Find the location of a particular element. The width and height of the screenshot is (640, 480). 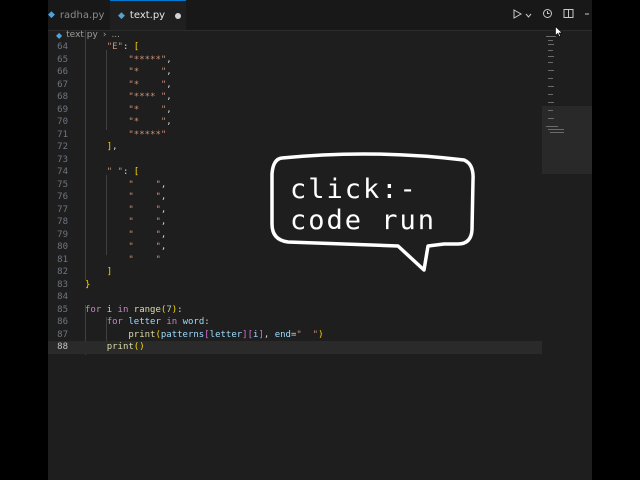

more-icon is located at coordinates (587, 15).